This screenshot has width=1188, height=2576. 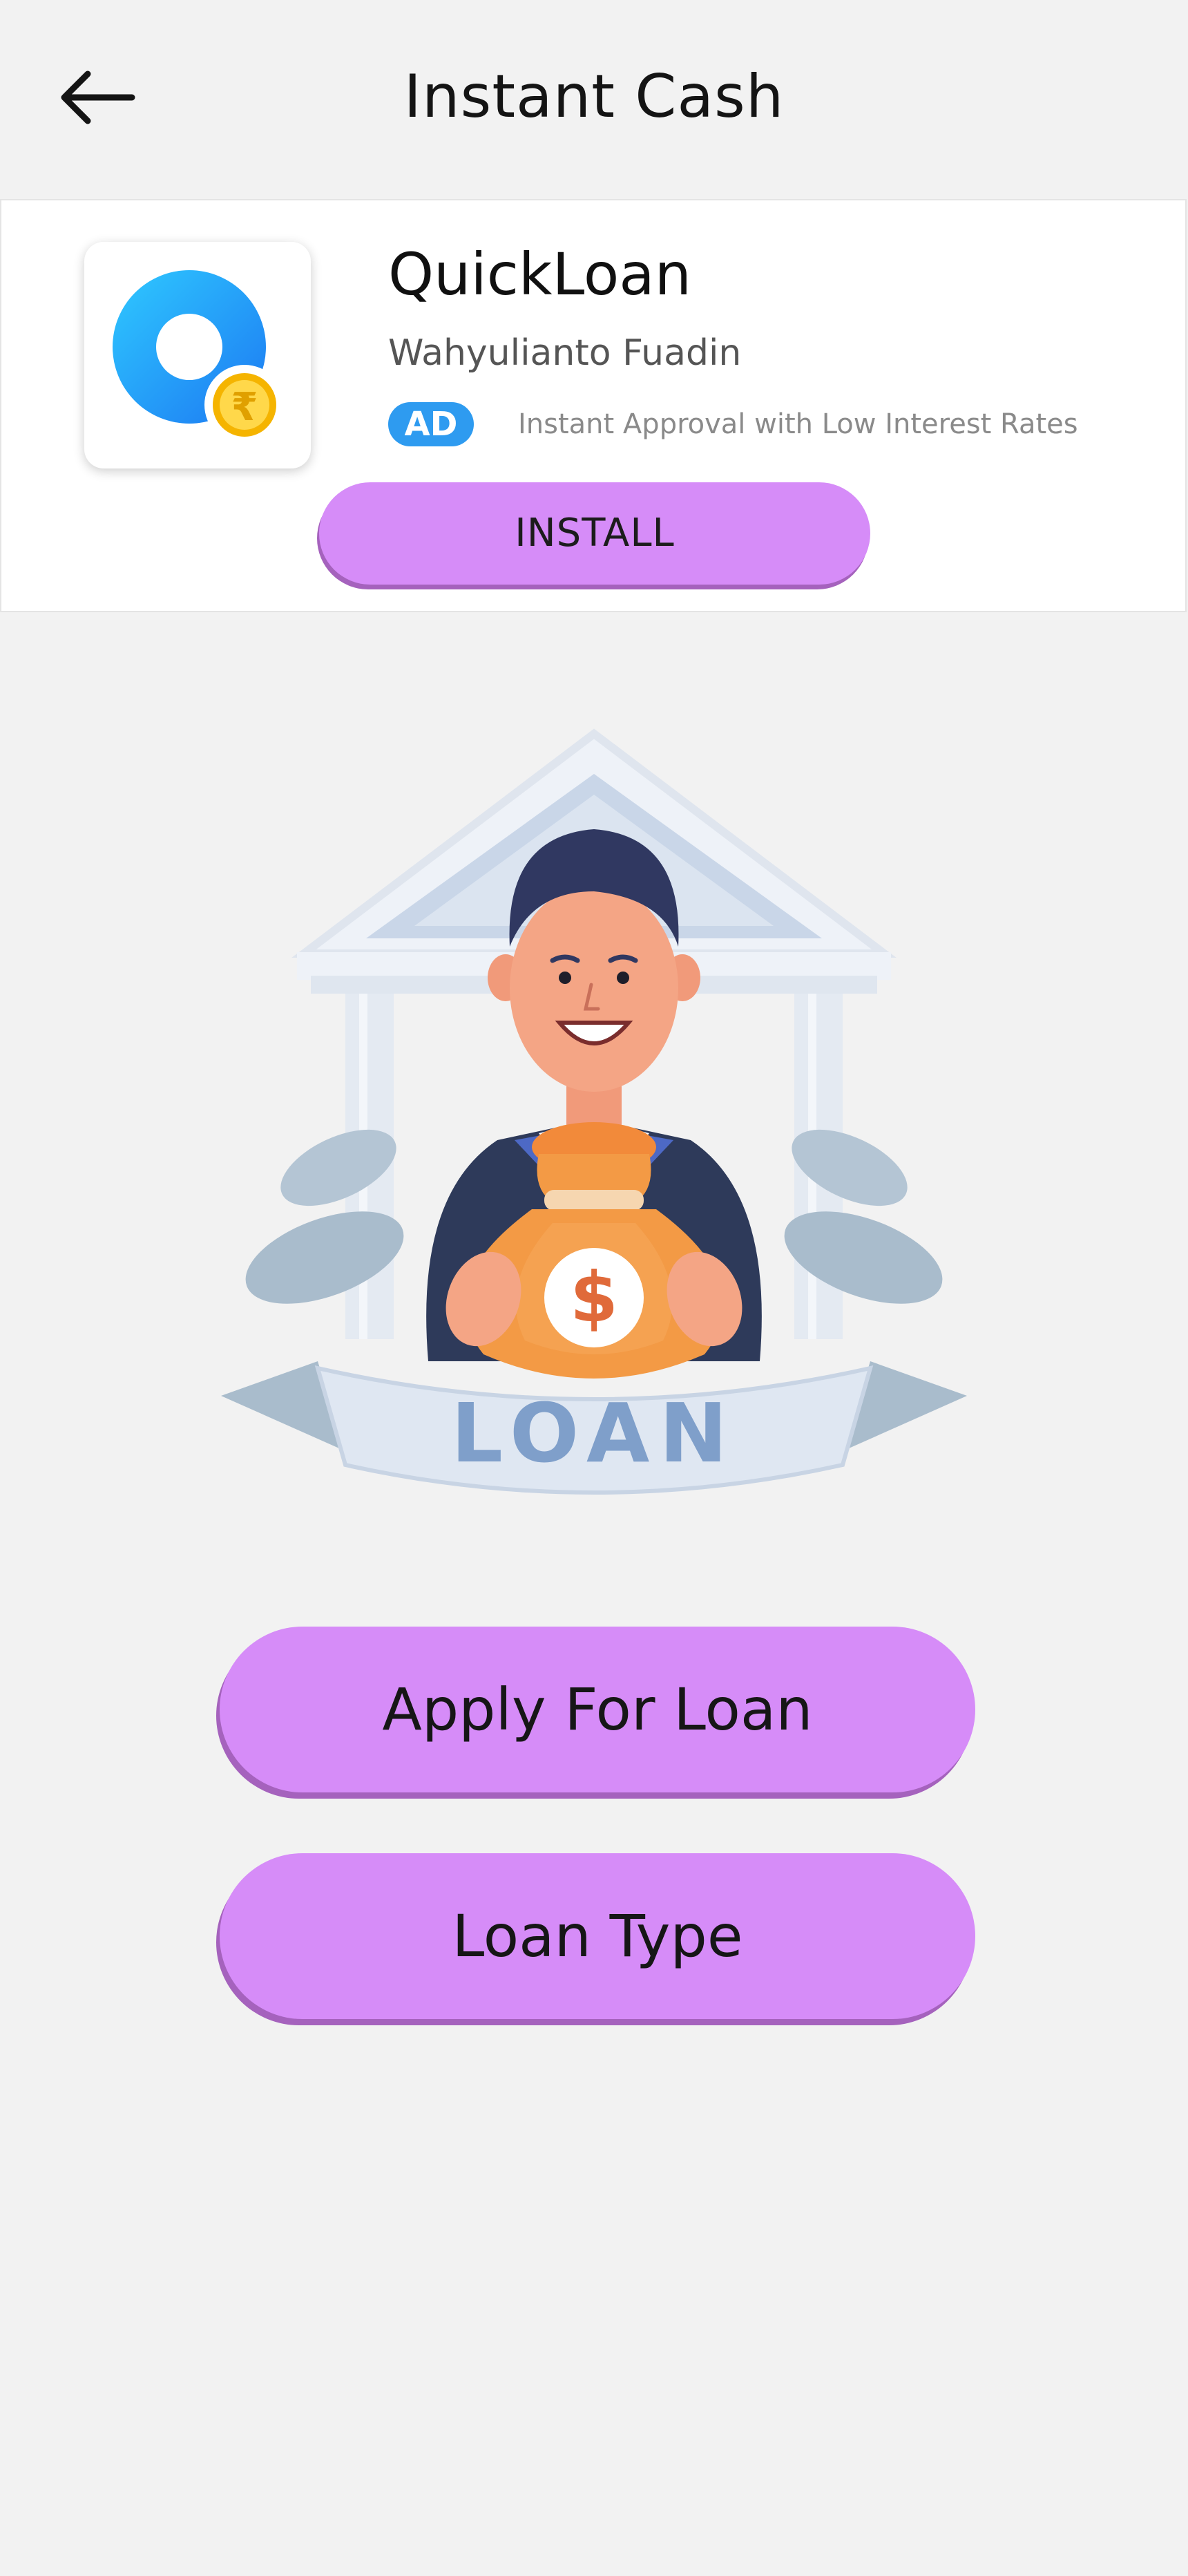 What do you see at coordinates (565, 353) in the screenshot?
I see `developer-name: Wahyulianto Fuadin` at bounding box center [565, 353].